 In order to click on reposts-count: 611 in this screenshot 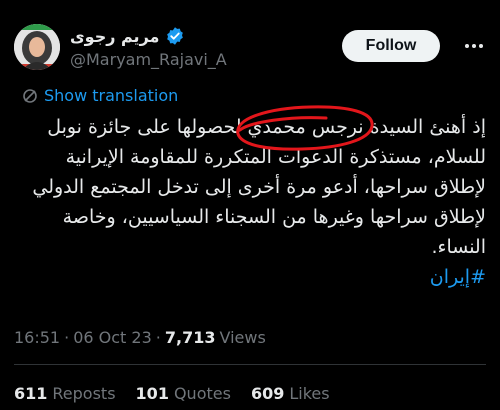, I will do `click(31, 393)`.